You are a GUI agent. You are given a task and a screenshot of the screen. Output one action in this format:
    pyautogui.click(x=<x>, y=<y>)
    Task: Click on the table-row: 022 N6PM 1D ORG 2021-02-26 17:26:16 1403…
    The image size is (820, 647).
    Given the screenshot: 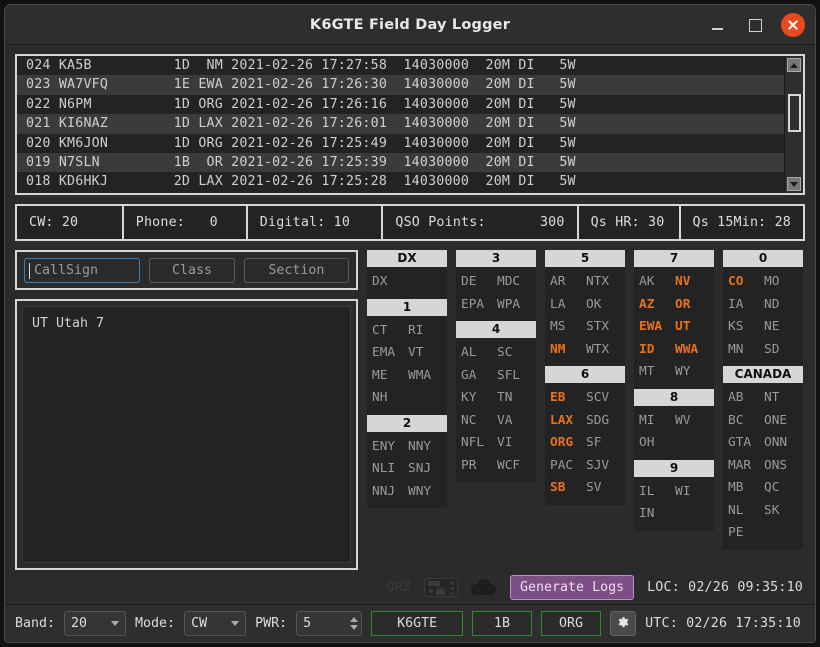 What is the action you would take?
    pyautogui.click(x=400, y=104)
    